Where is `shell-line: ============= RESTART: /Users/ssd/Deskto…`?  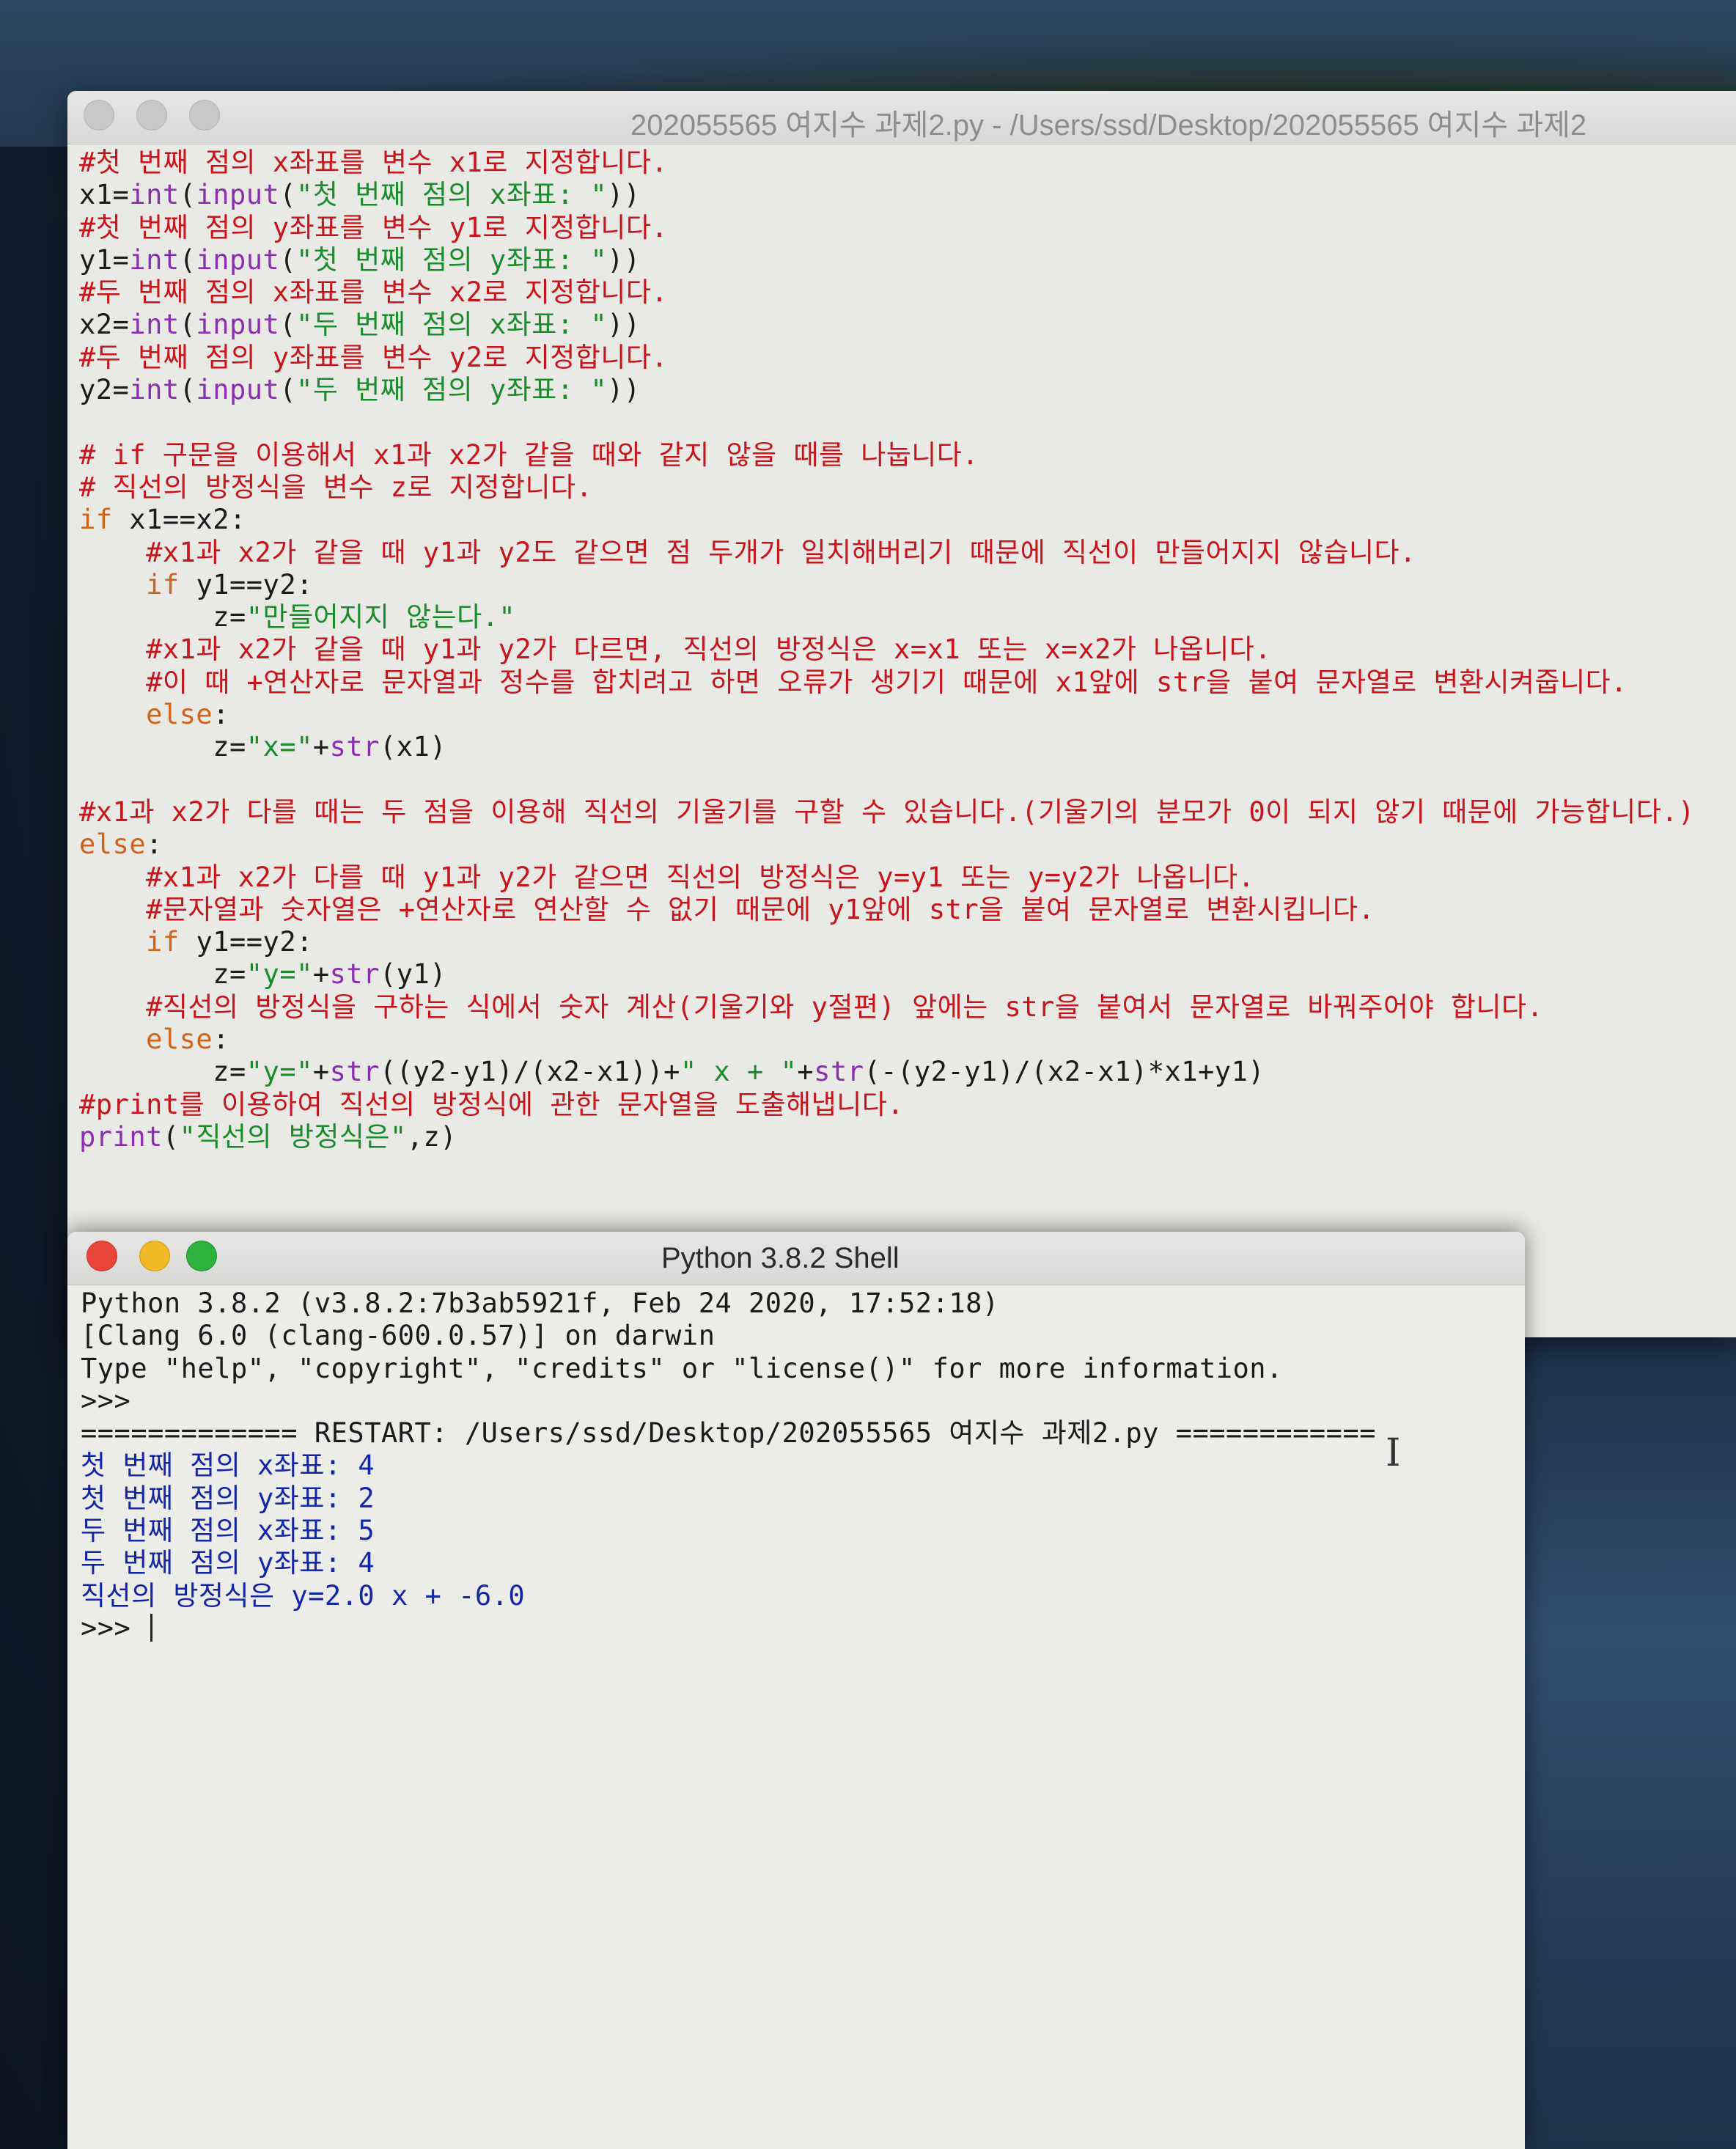
shell-line: ============= RESTART: /Users/ssd/Deskto… is located at coordinates (729, 1433).